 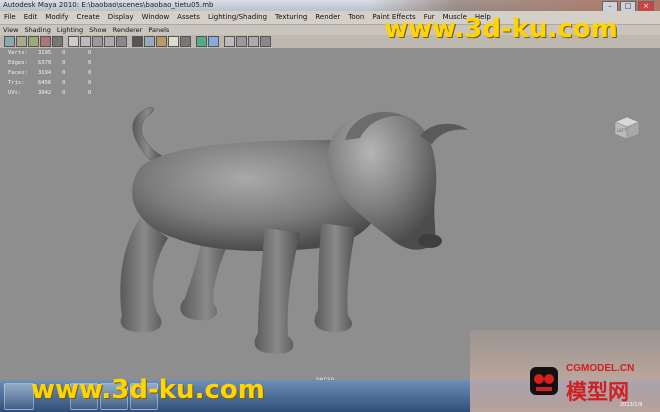 I want to click on select-camera-icon, so click(x=9, y=41).